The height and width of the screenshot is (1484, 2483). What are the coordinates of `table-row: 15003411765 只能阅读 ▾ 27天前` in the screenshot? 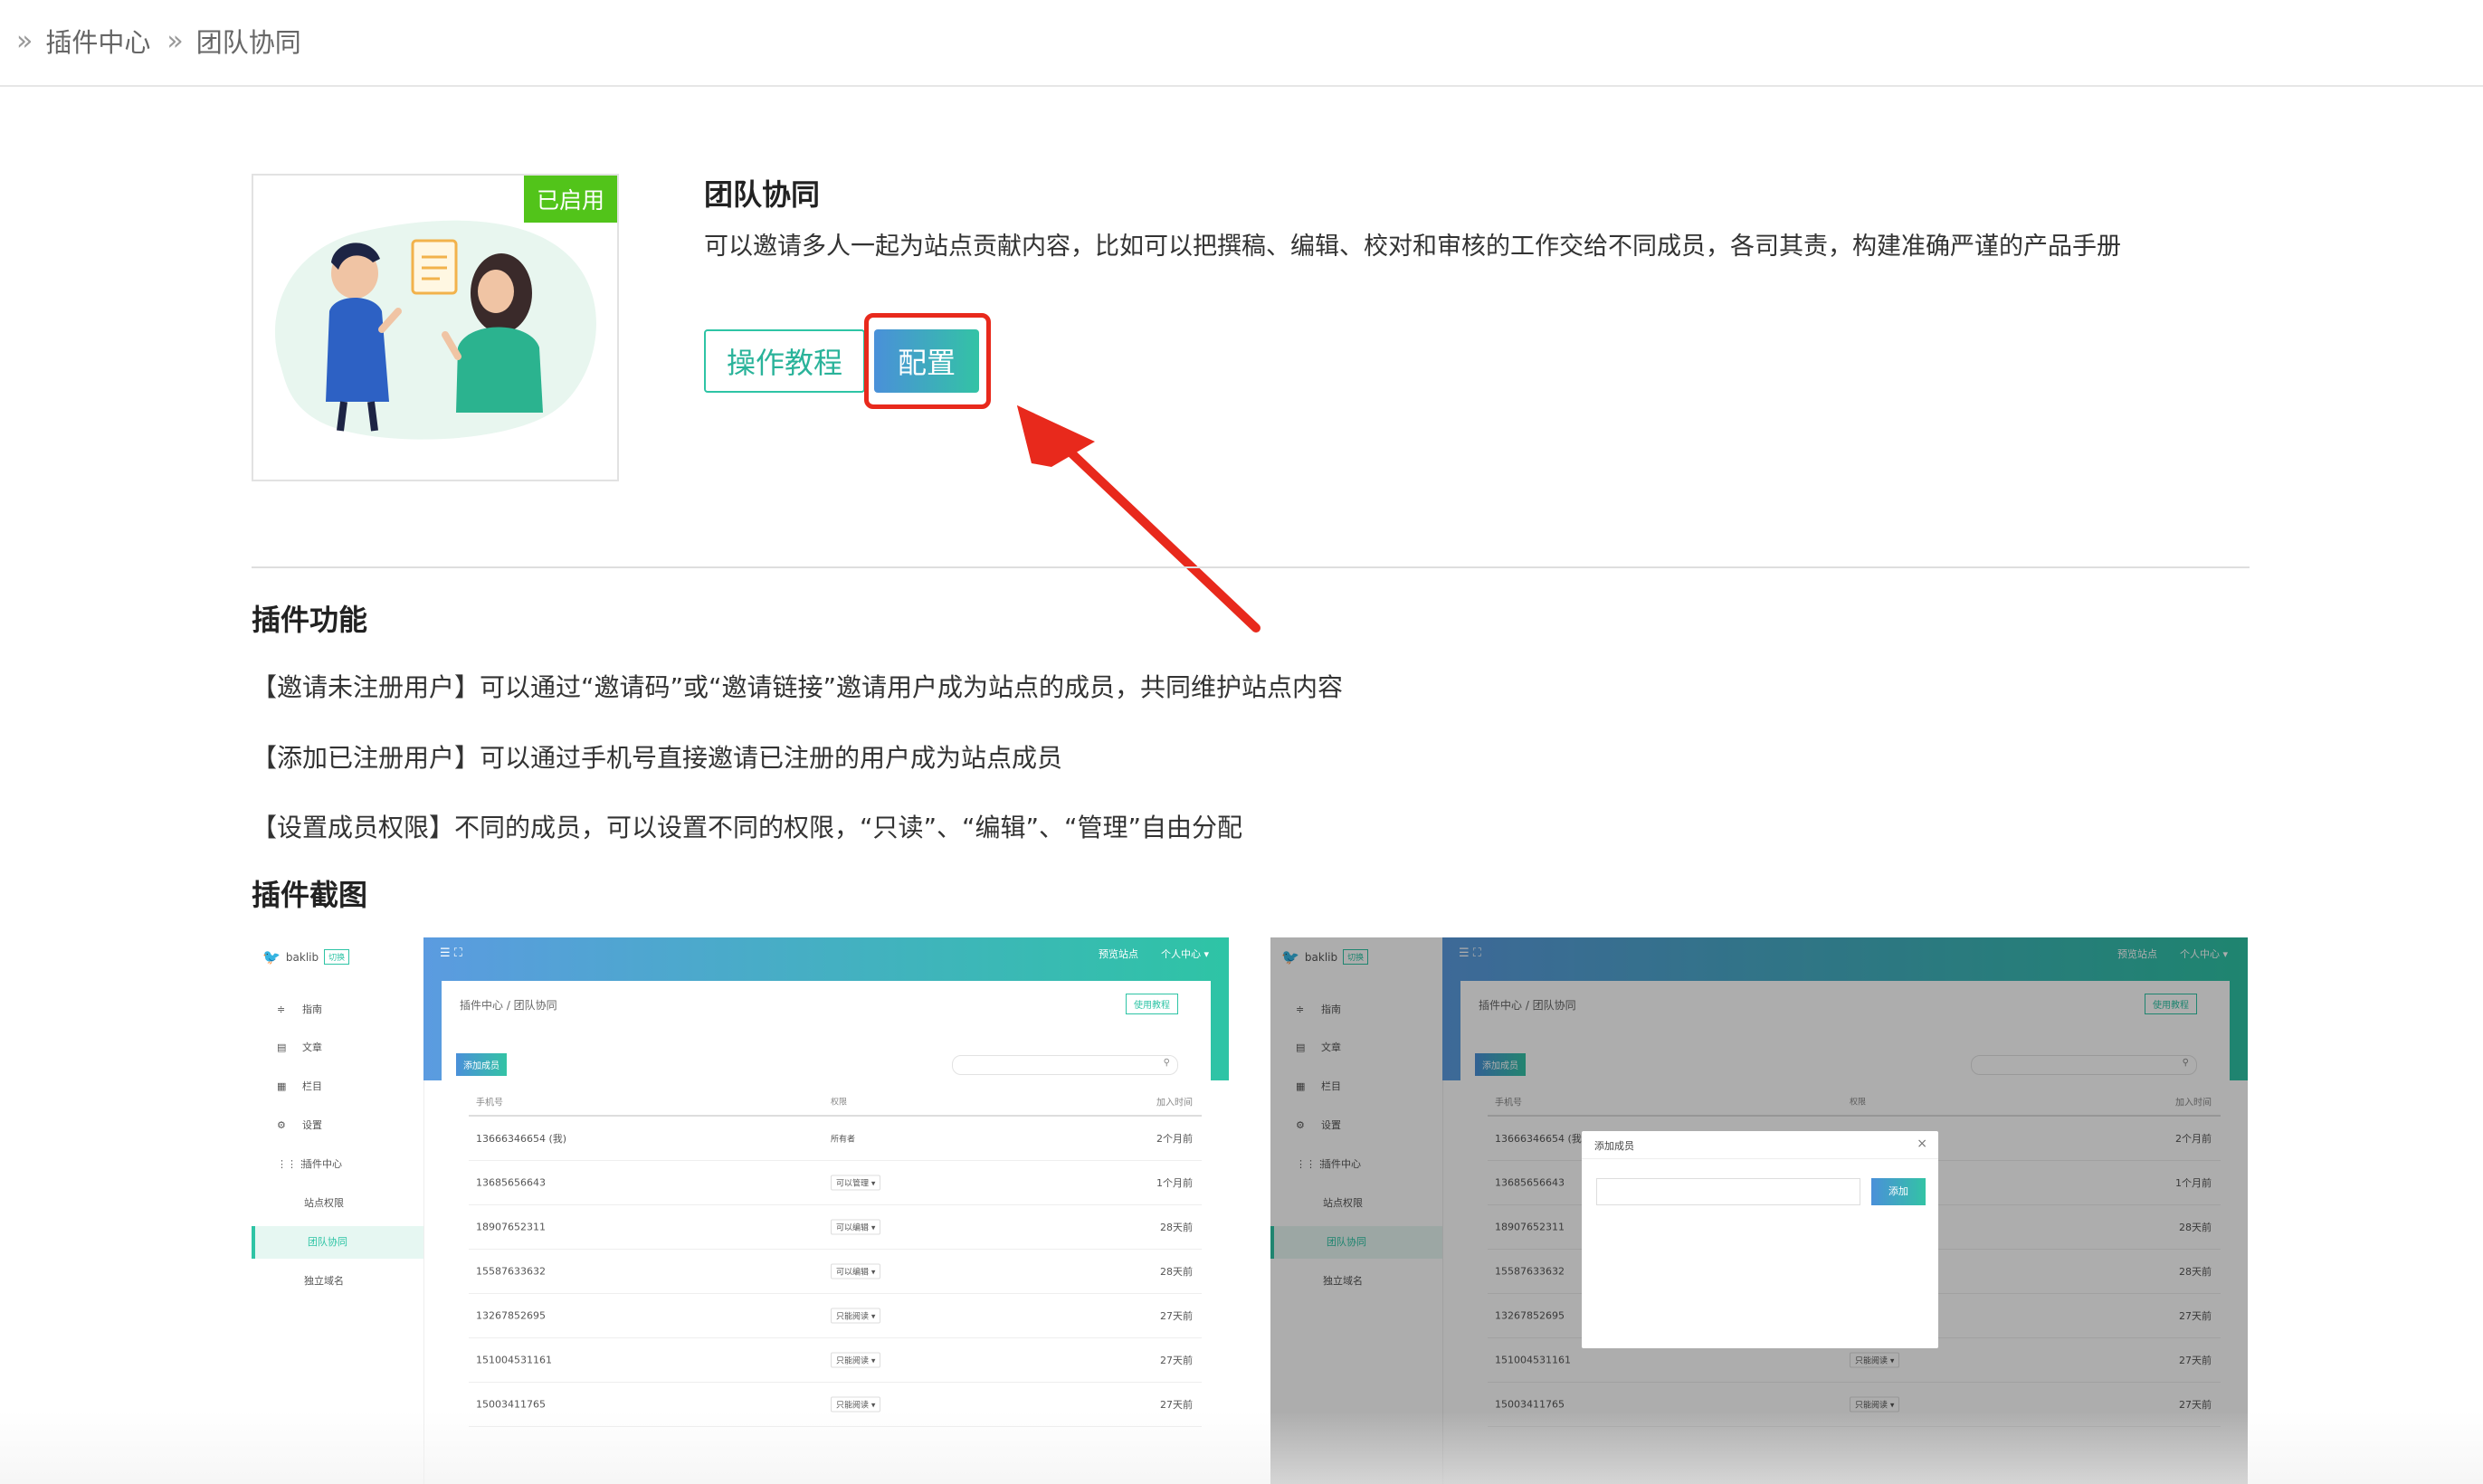 It's located at (835, 1405).